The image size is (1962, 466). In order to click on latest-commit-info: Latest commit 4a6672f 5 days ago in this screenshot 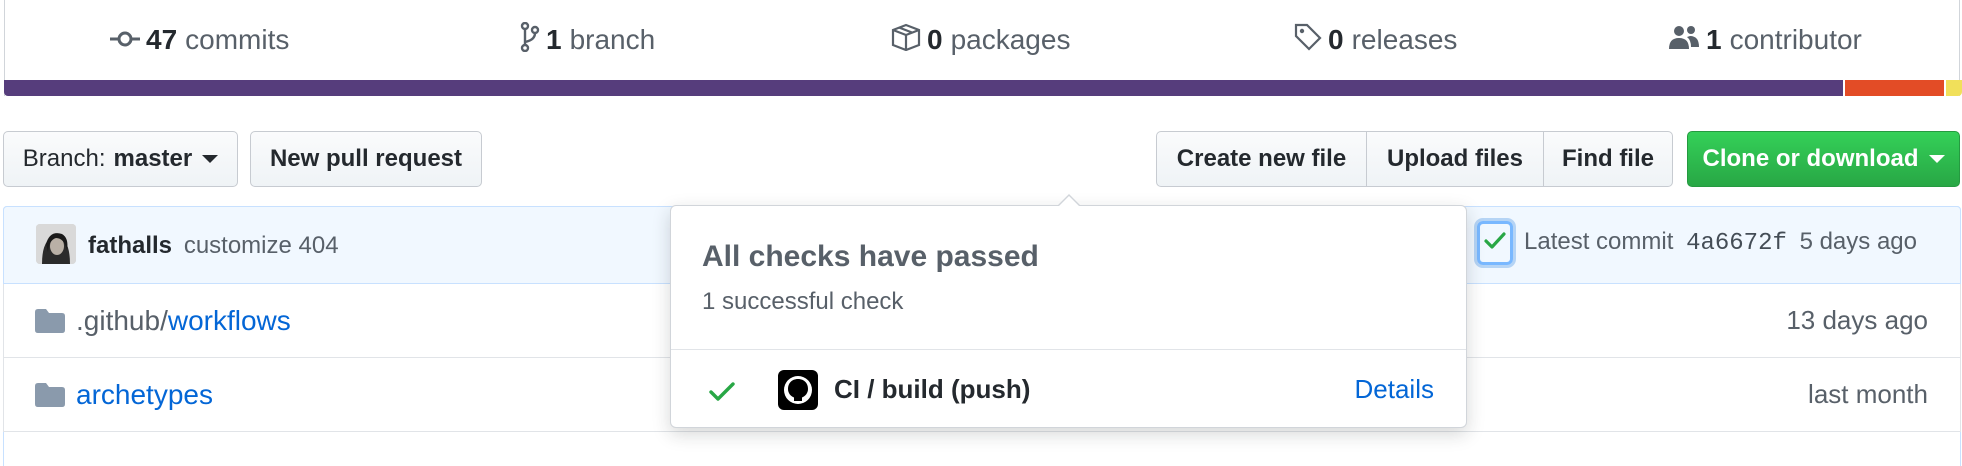, I will do `click(1720, 242)`.